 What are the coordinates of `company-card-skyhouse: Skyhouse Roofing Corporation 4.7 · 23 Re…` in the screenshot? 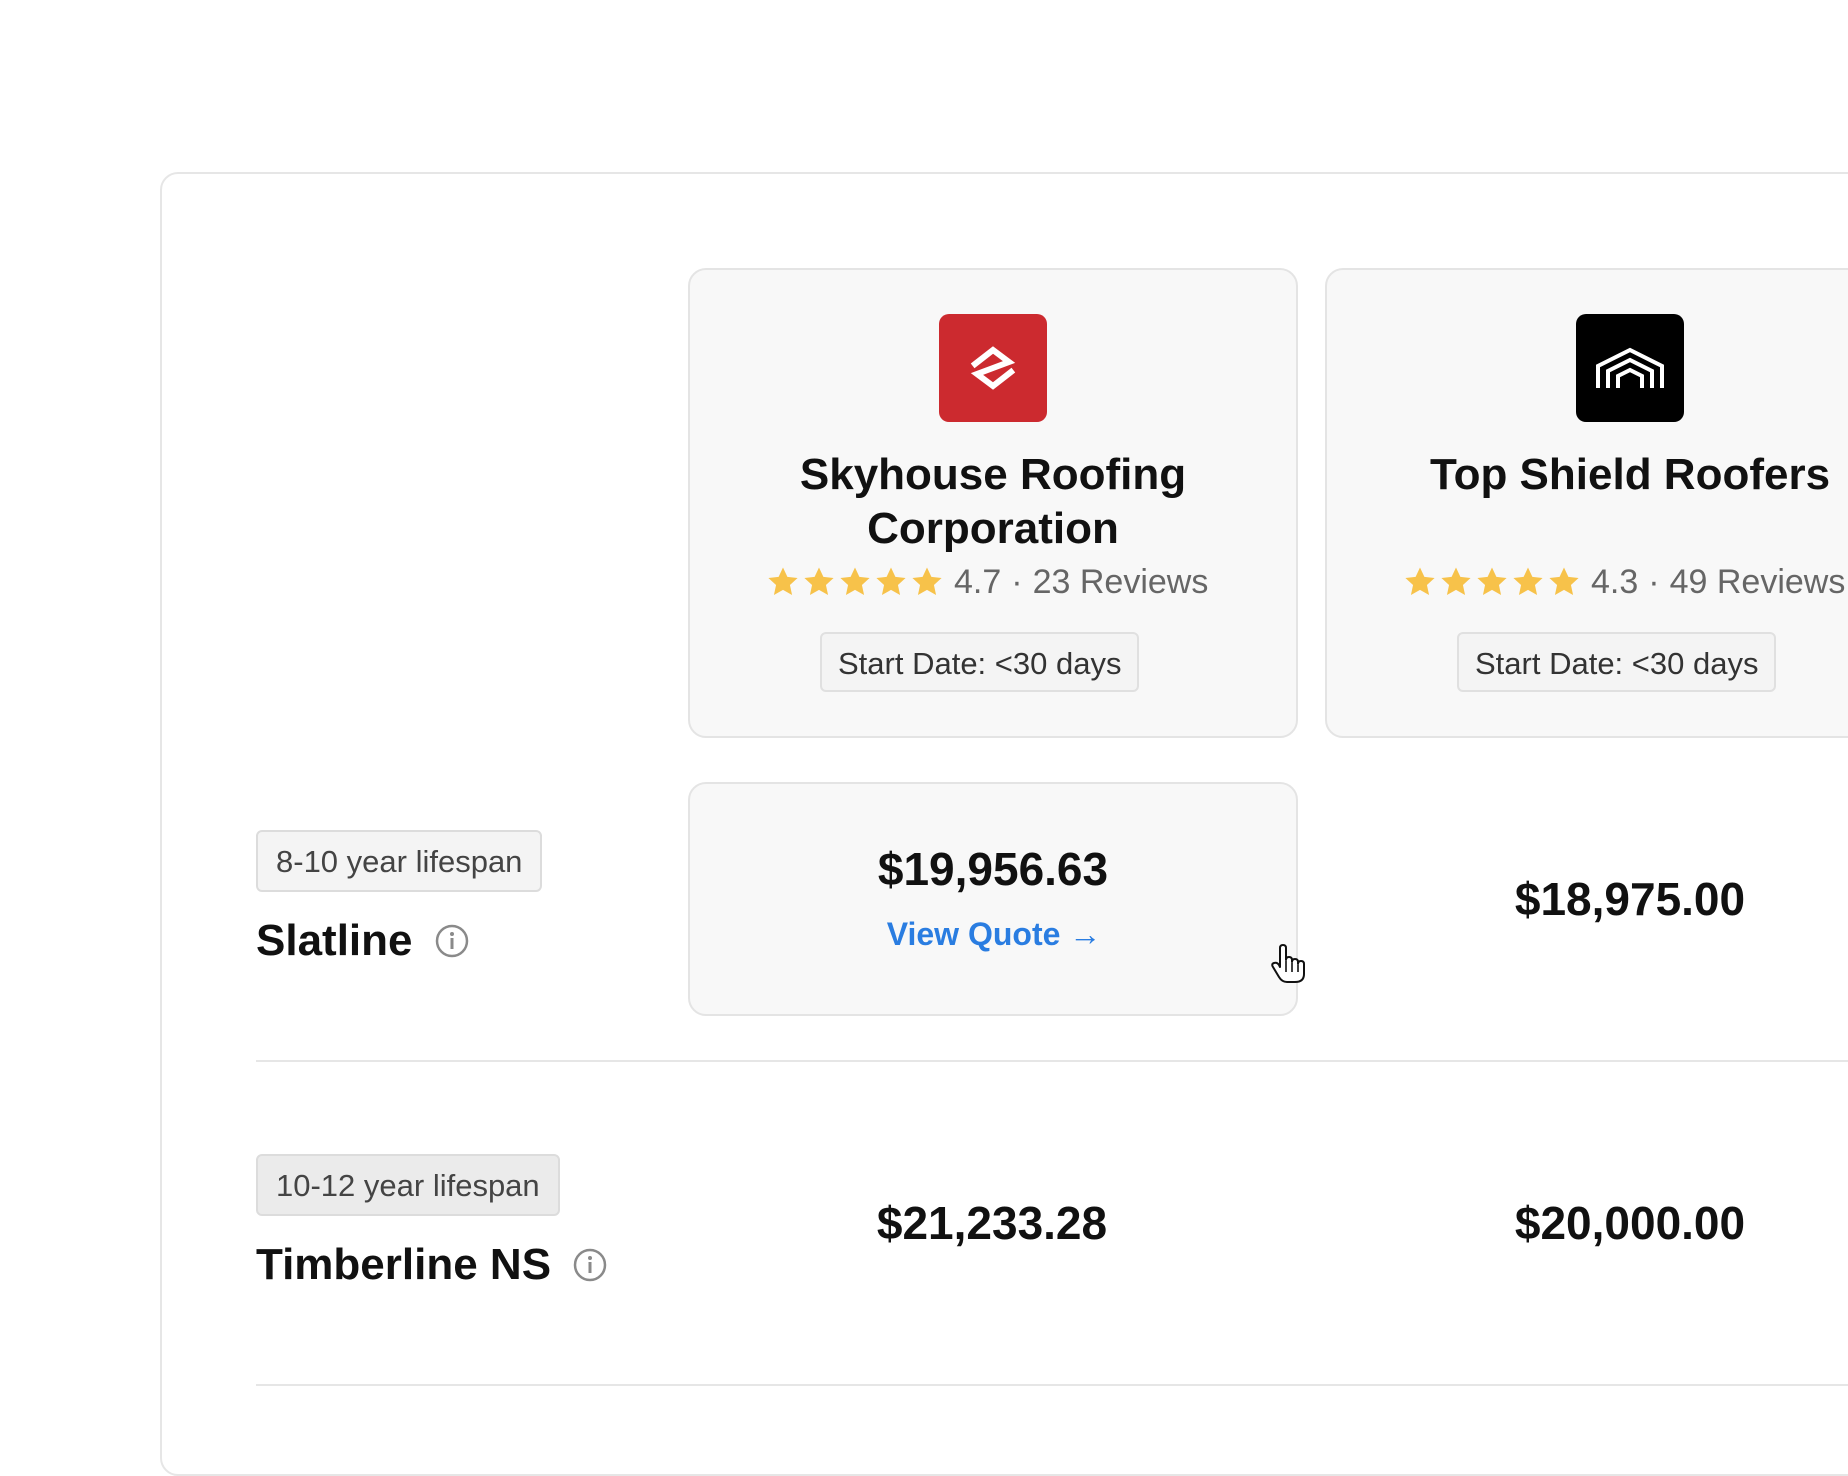 It's located at (993, 503).